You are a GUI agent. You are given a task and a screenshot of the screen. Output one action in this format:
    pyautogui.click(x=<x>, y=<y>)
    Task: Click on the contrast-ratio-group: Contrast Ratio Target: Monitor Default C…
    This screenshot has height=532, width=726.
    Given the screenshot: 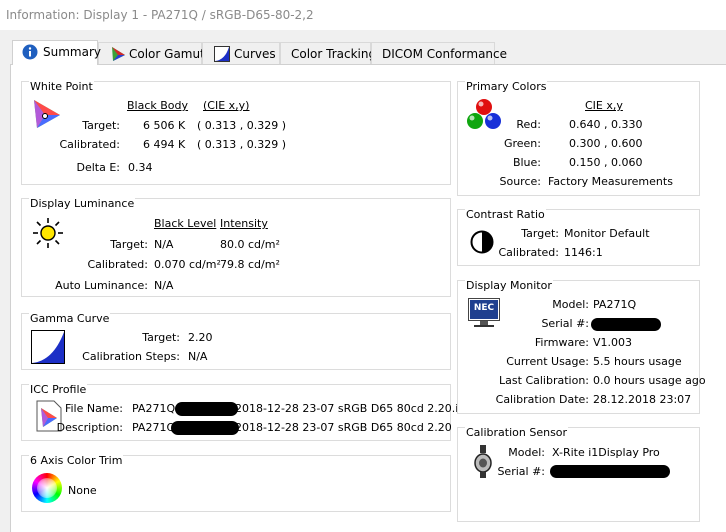 What is the action you would take?
    pyautogui.click(x=578, y=237)
    